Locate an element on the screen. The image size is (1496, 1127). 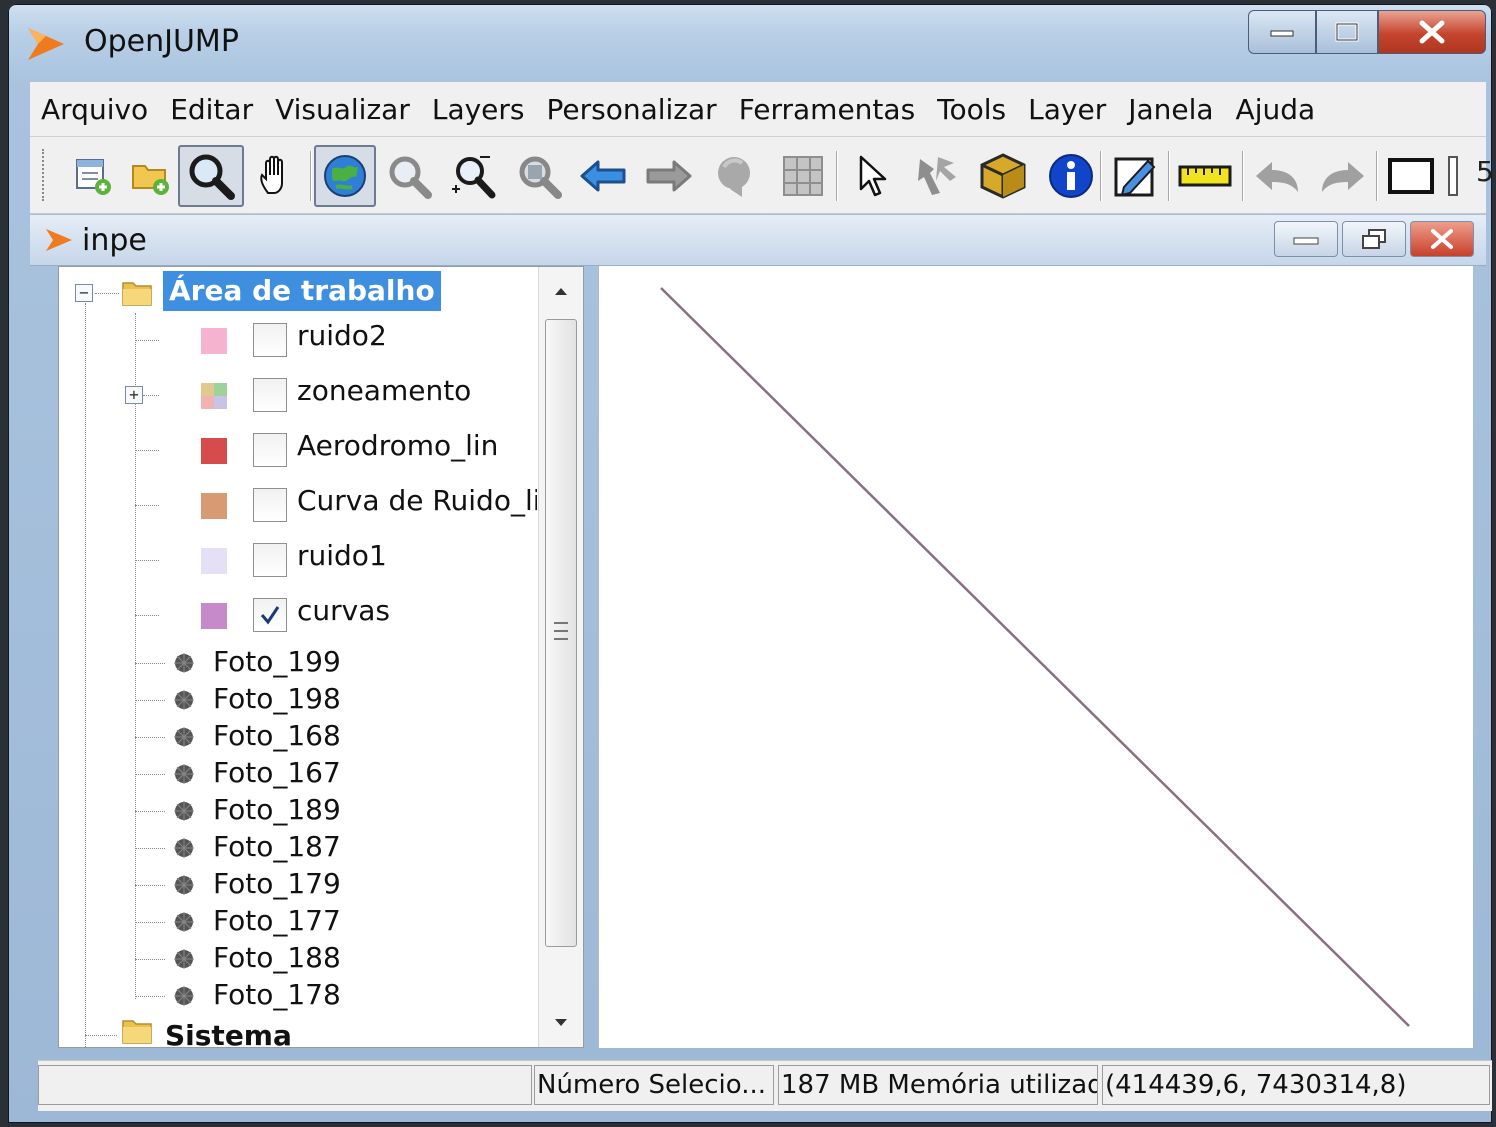
move-feature-button is located at coordinates (937, 176).